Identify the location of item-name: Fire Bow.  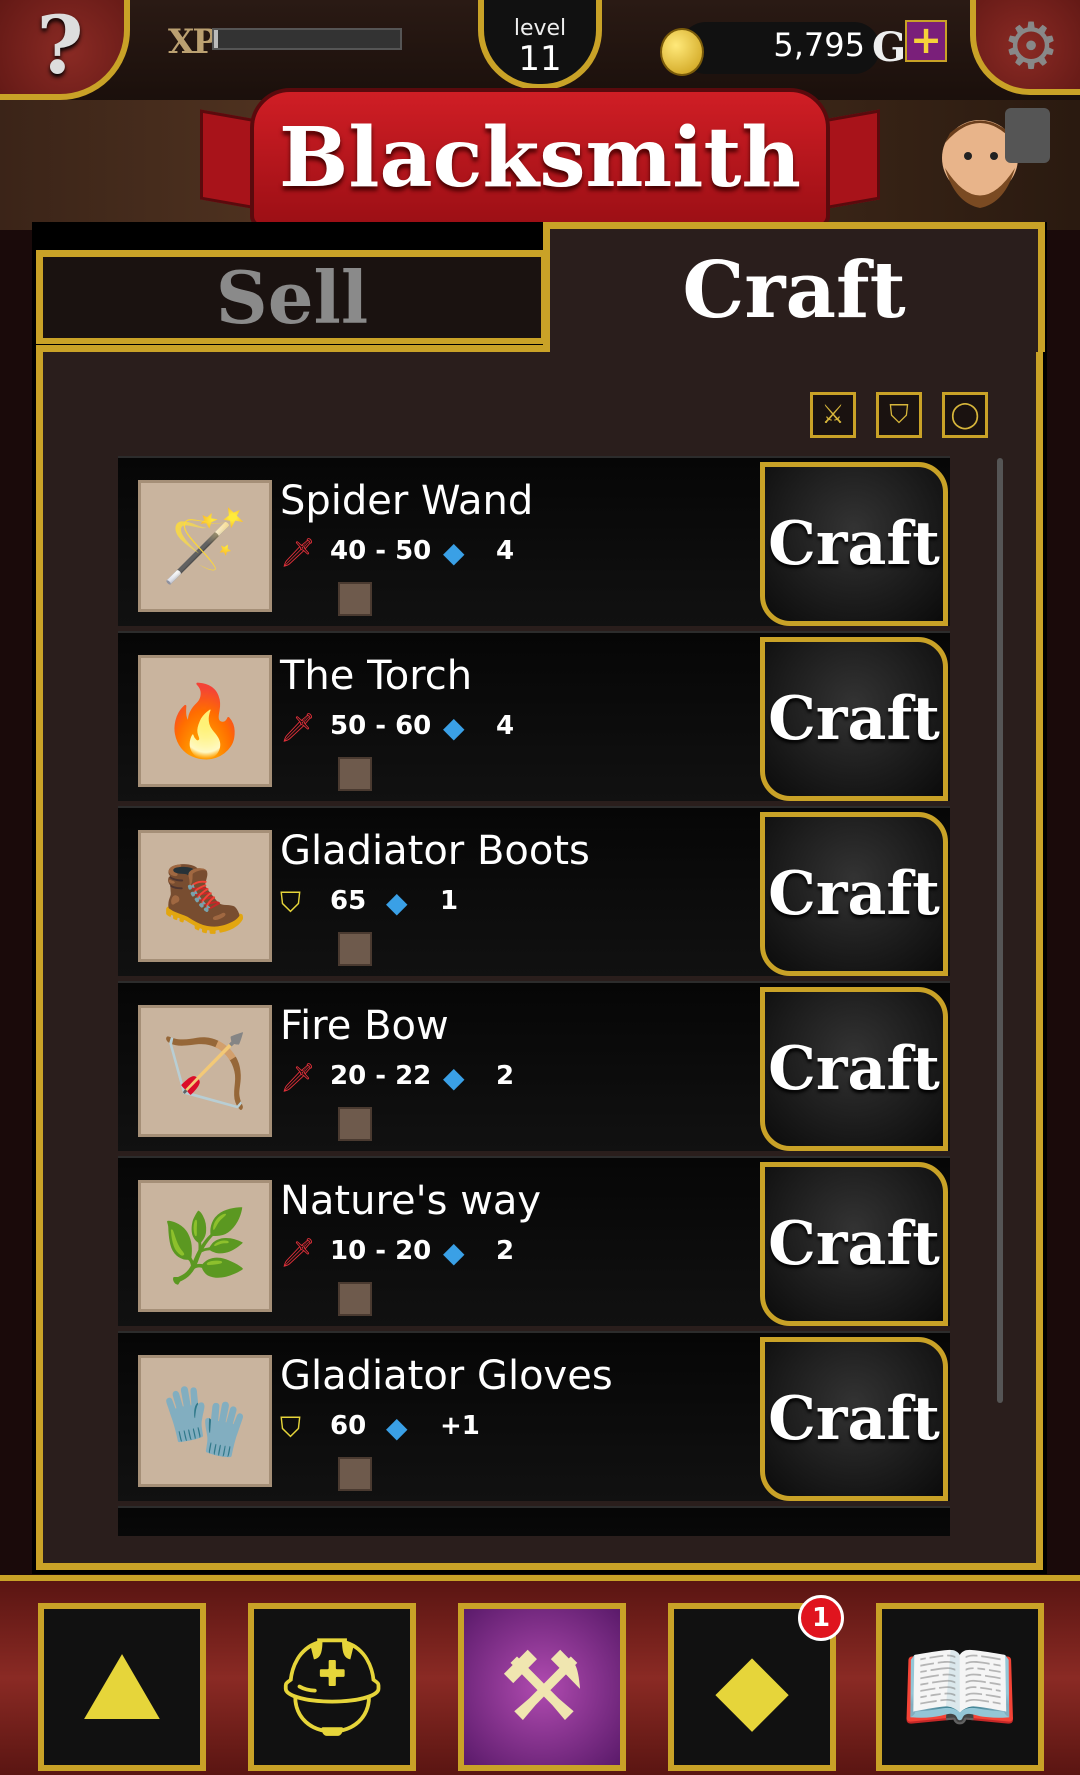
(364, 1026).